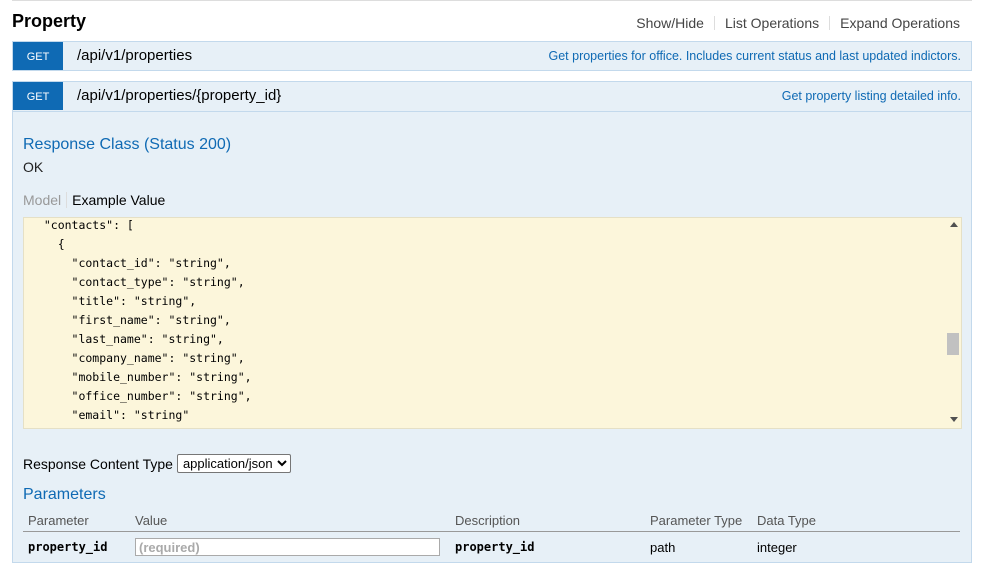 The width and height of the screenshot is (990, 563). I want to click on signature-tabs: Model Example Value, so click(94, 200).